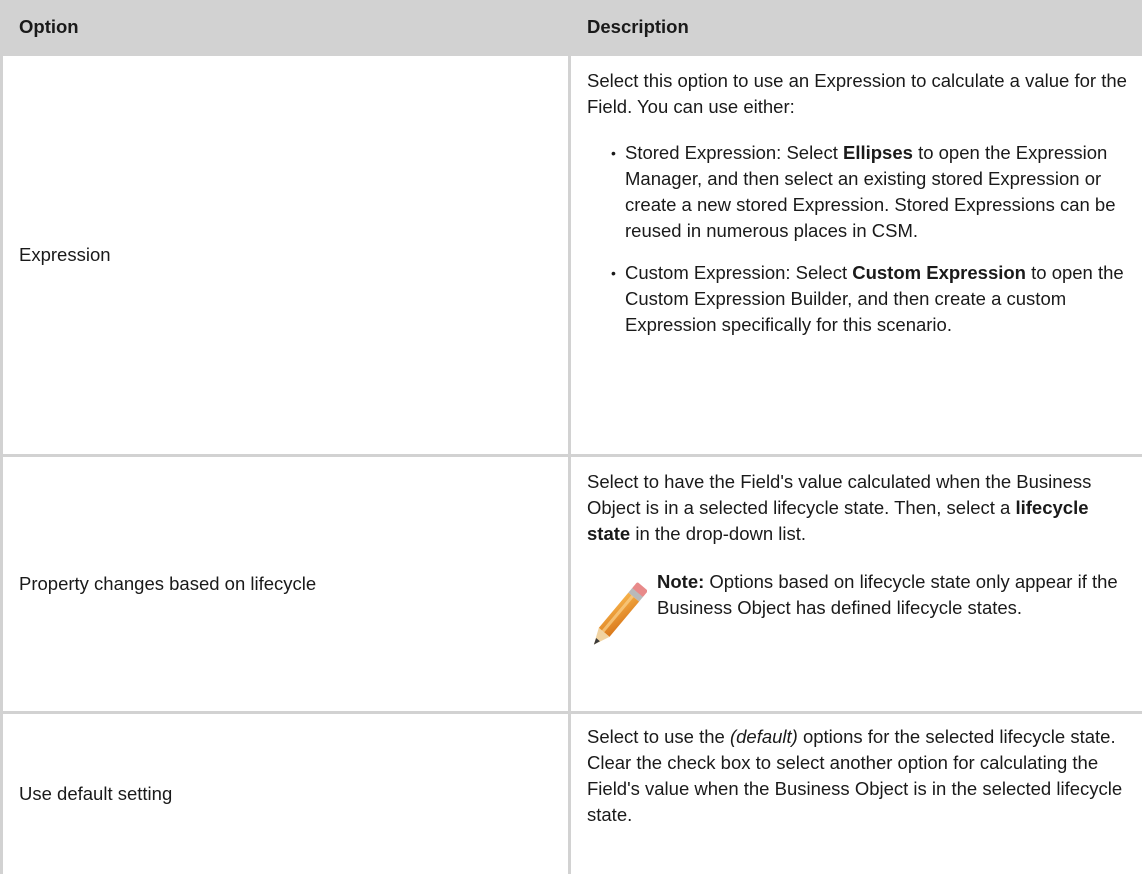  I want to click on table-header-row: Option Description, so click(572, 27).